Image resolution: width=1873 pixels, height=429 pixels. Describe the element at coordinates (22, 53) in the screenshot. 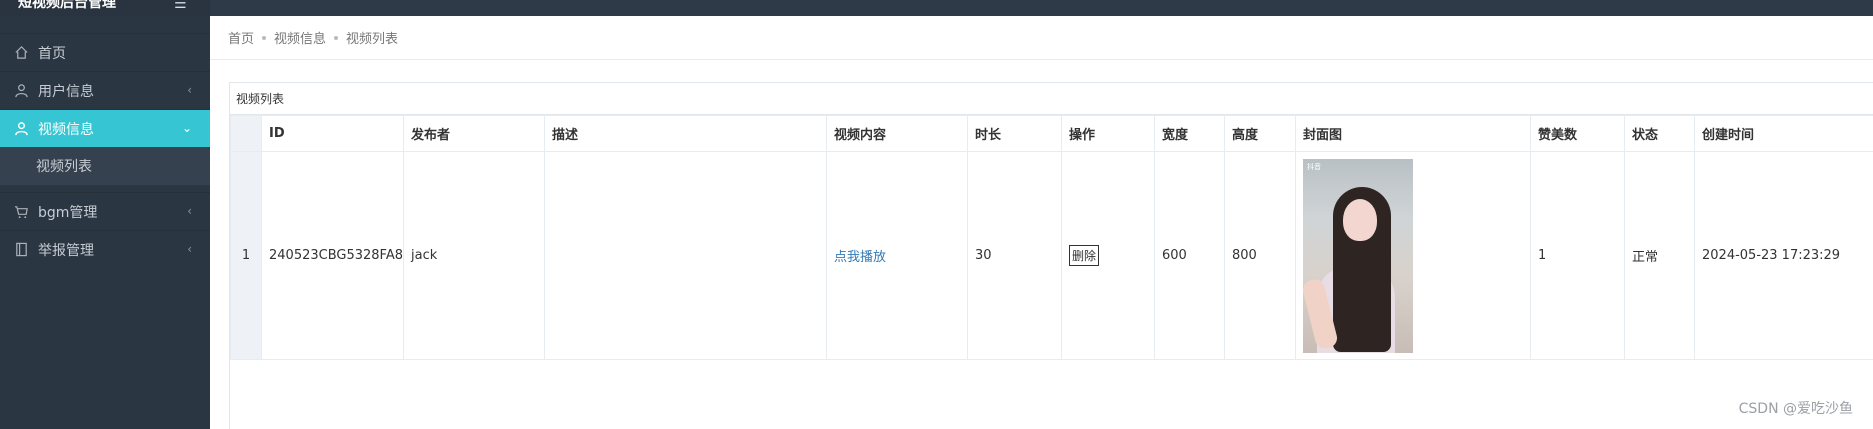

I see `home-icon` at that location.